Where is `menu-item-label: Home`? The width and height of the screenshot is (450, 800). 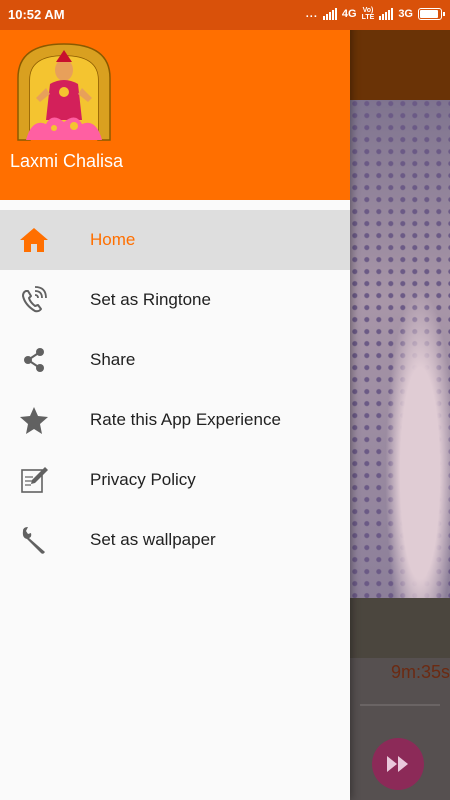
menu-item-label: Home is located at coordinates (113, 239).